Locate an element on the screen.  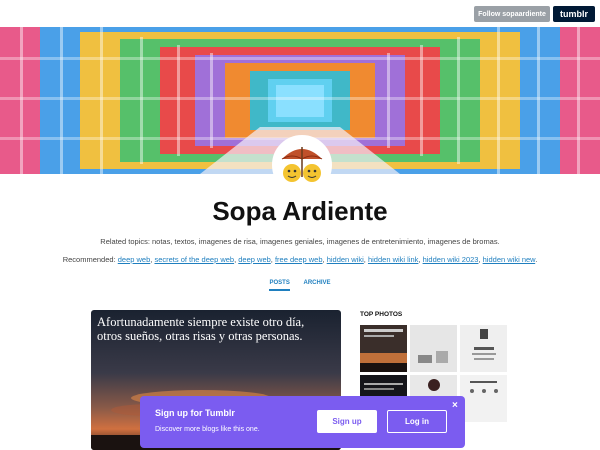
close-icon: × is located at coordinates (455, 405).